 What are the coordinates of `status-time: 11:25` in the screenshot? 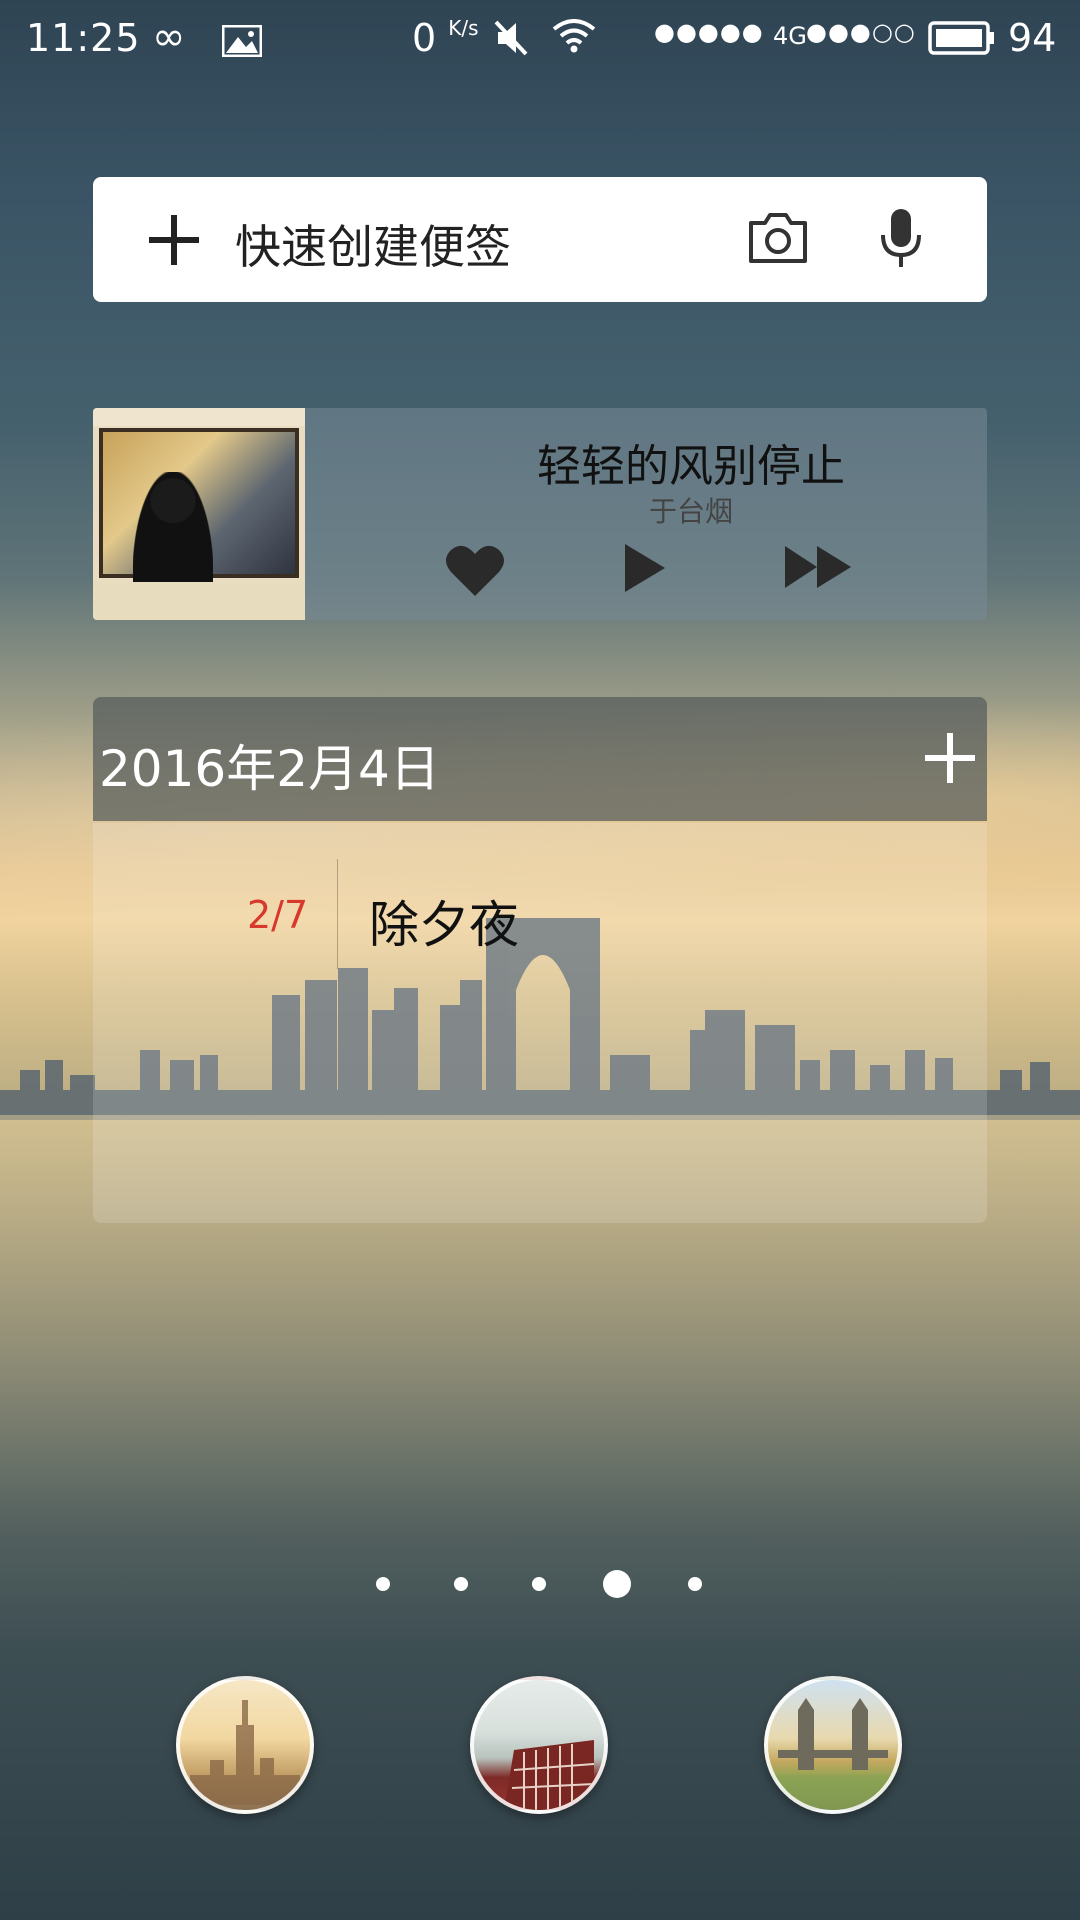 It's located at (83, 38).